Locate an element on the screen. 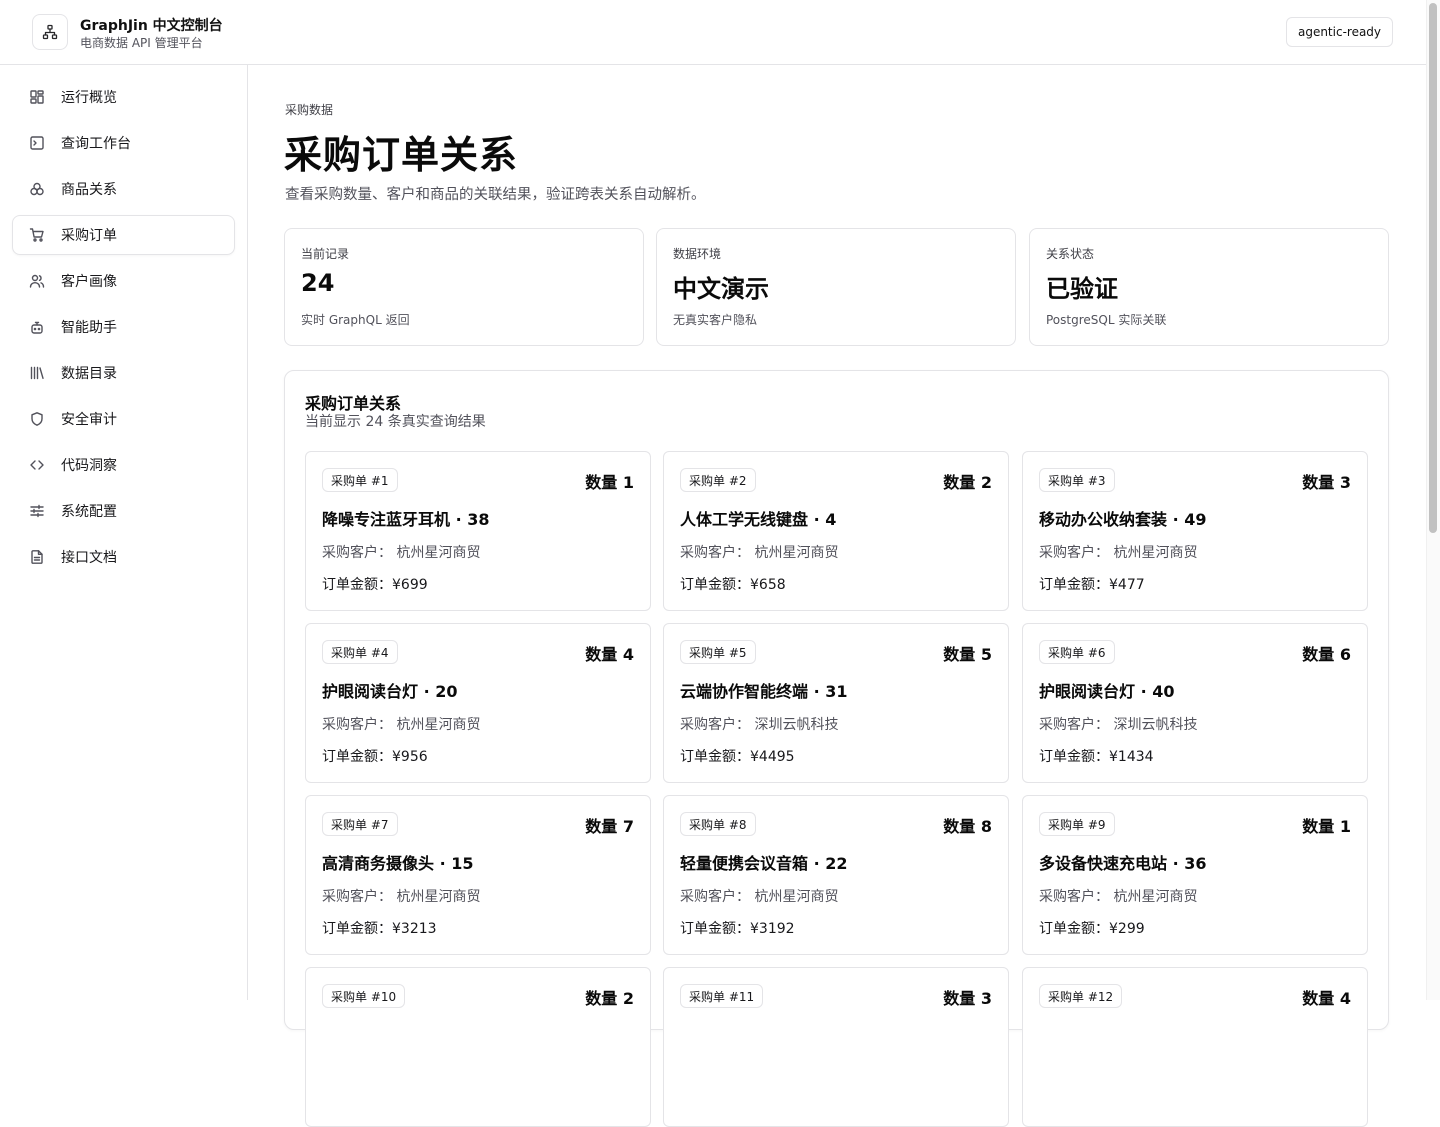 The image size is (1440, 1127). sidebar-item-customer-profile: 客户画像 is located at coordinates (123, 281).